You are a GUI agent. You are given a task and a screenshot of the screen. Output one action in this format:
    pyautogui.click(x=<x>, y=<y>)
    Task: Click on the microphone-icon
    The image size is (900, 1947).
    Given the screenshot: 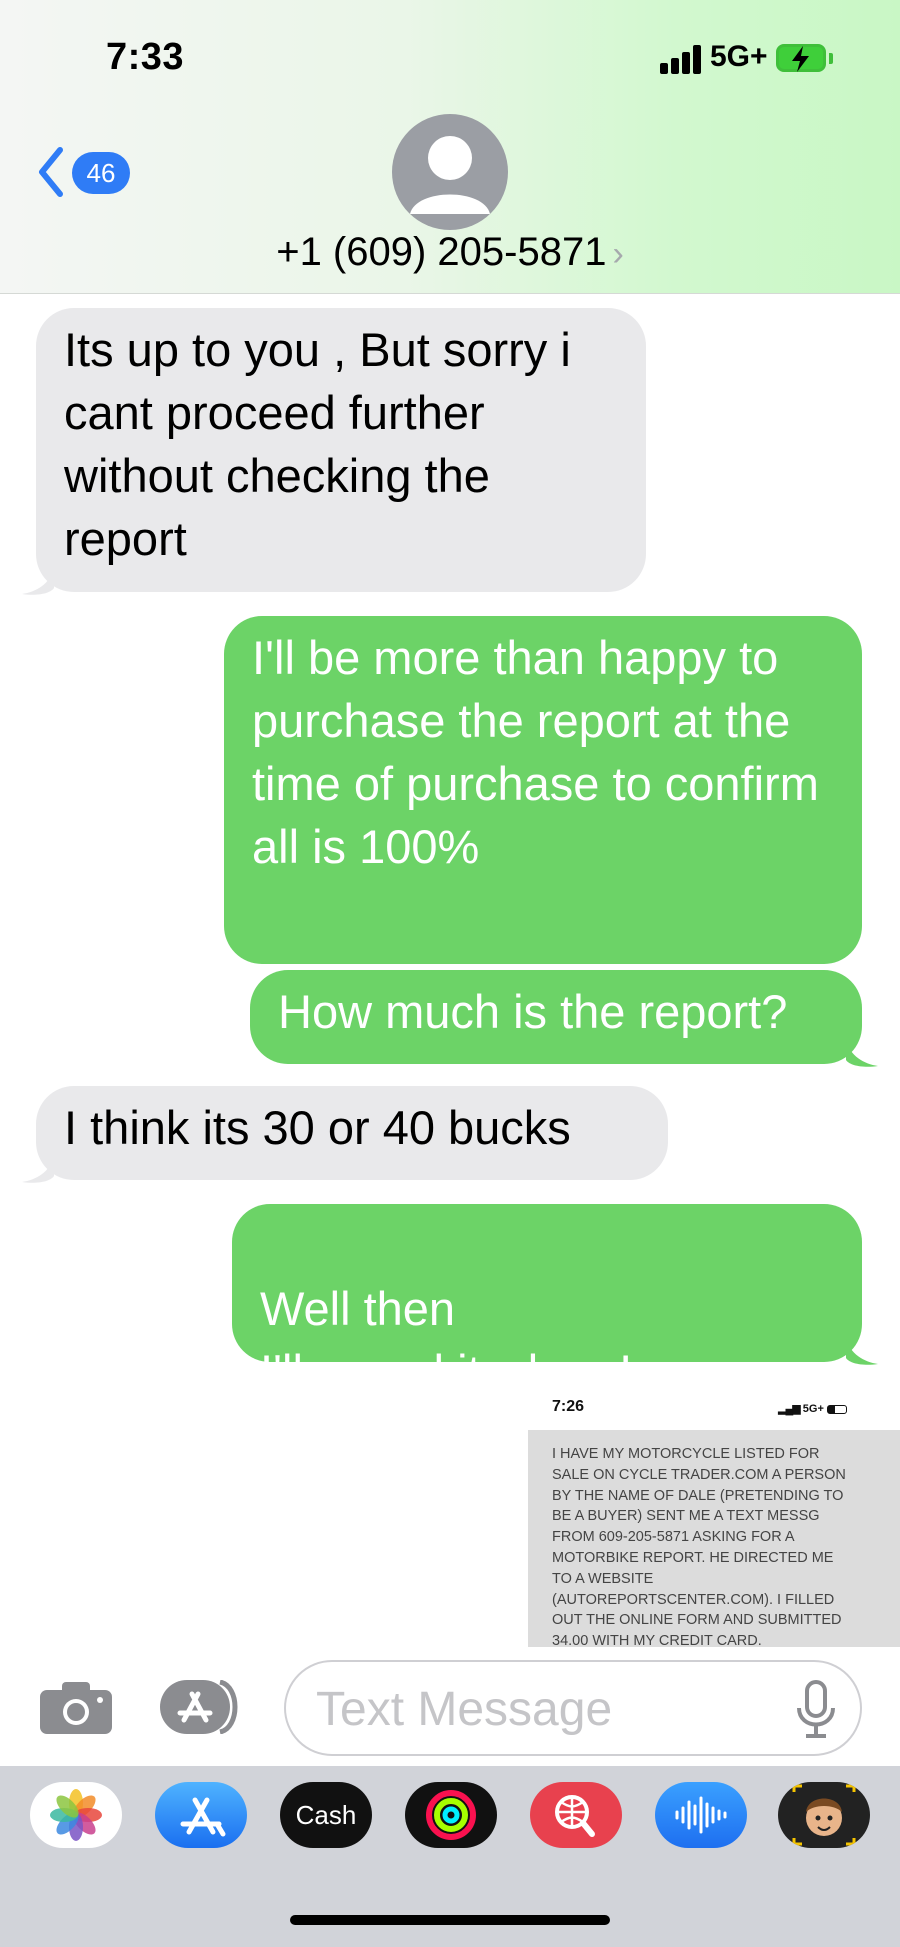 What is the action you would take?
    pyautogui.click(x=816, y=1710)
    